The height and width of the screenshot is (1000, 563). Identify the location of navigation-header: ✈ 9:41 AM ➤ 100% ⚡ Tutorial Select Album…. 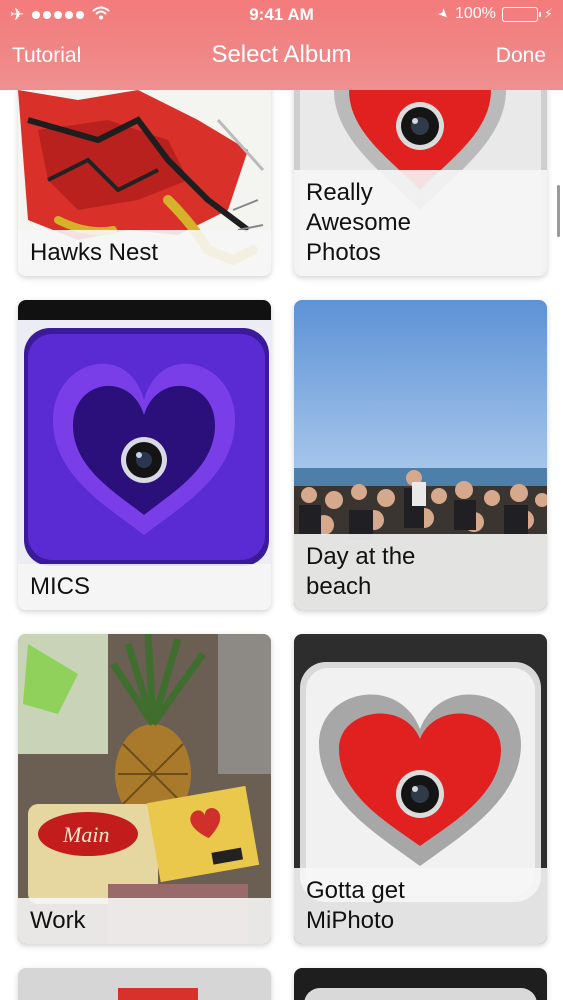
(281, 45).